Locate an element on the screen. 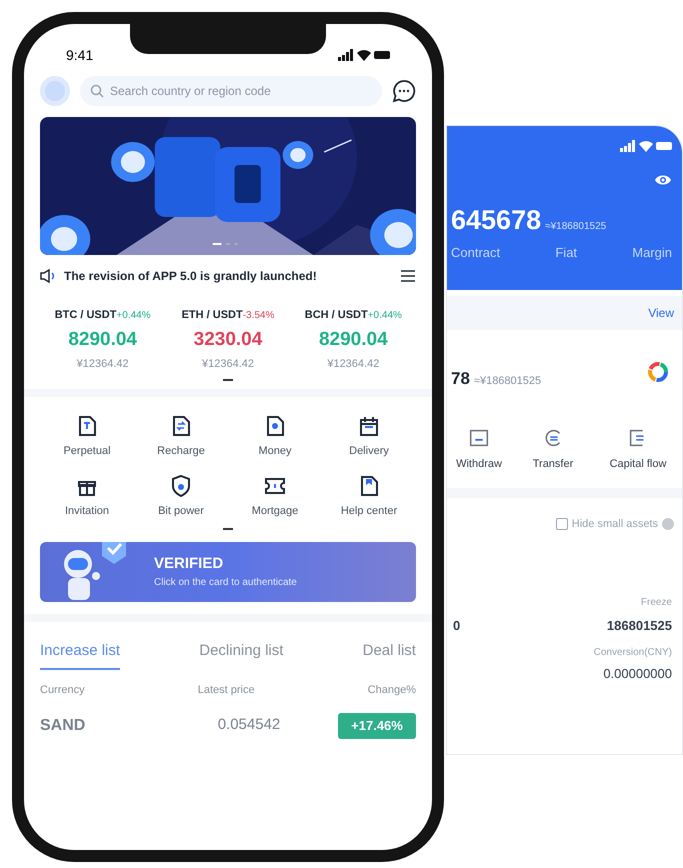 This screenshot has height=868, width=683. view-link: View is located at coordinates (661, 313).